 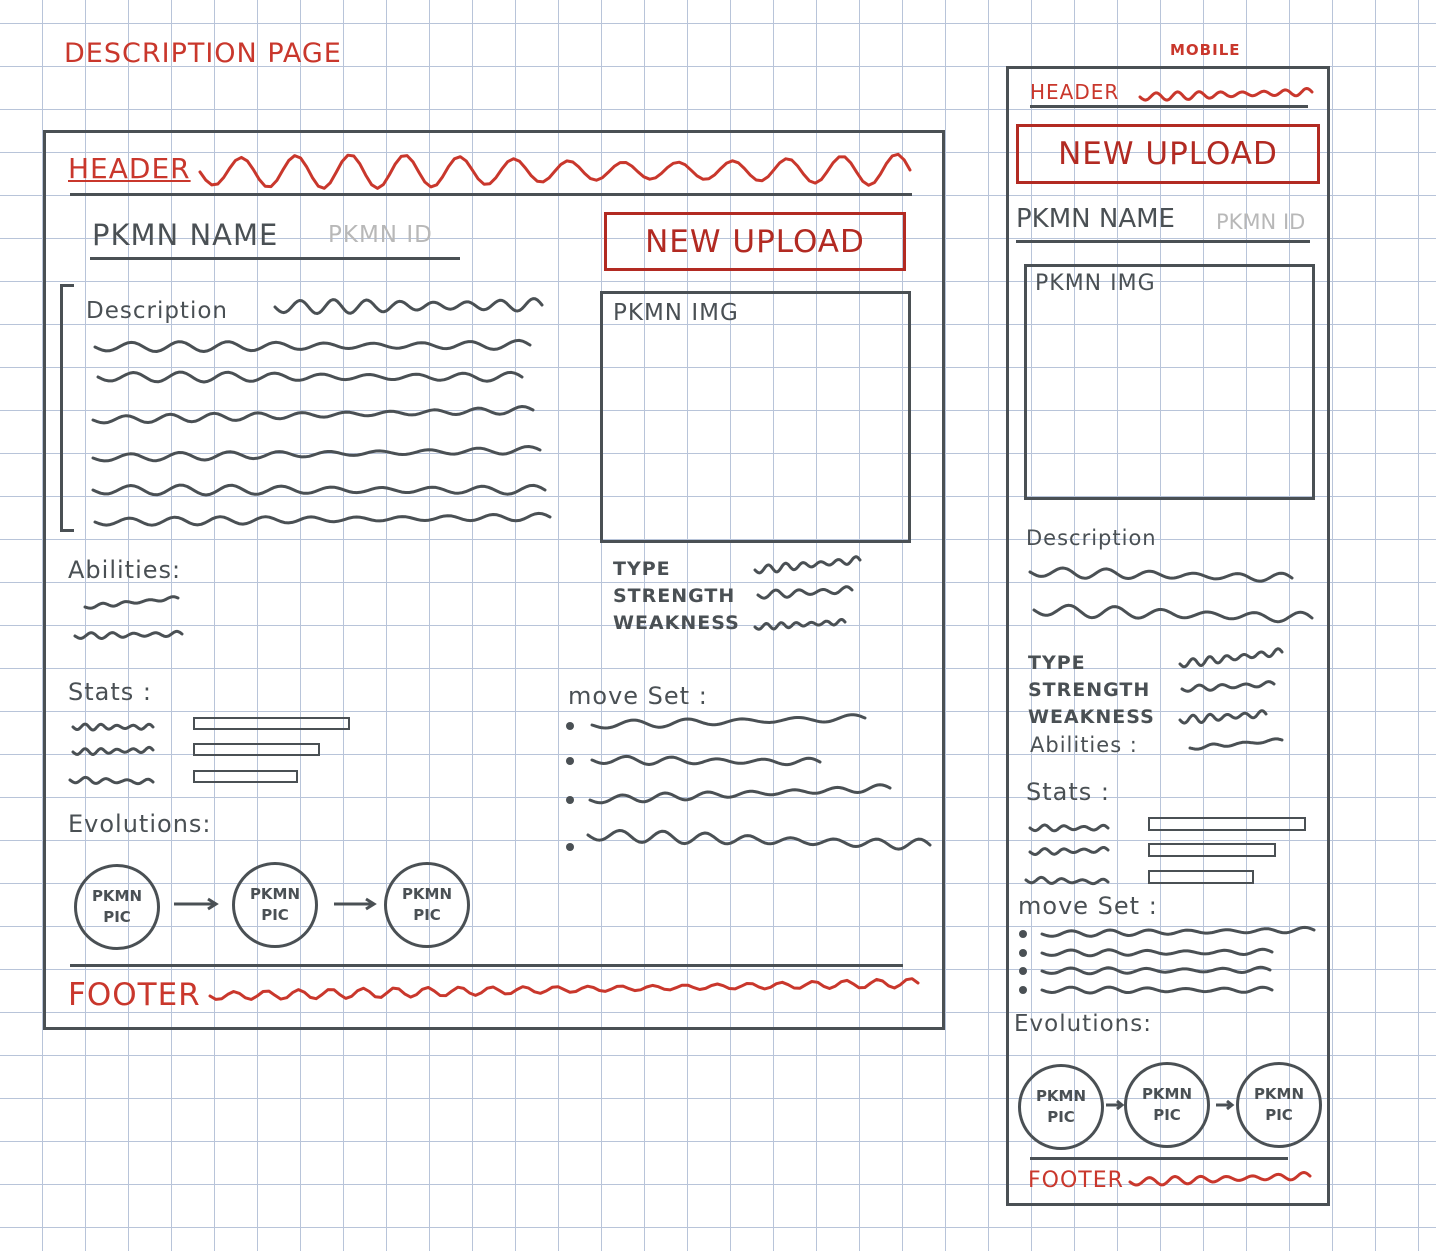 What do you see at coordinates (755, 241) in the screenshot?
I see `desktop-new-upload-button: NEW UPLOAD` at bounding box center [755, 241].